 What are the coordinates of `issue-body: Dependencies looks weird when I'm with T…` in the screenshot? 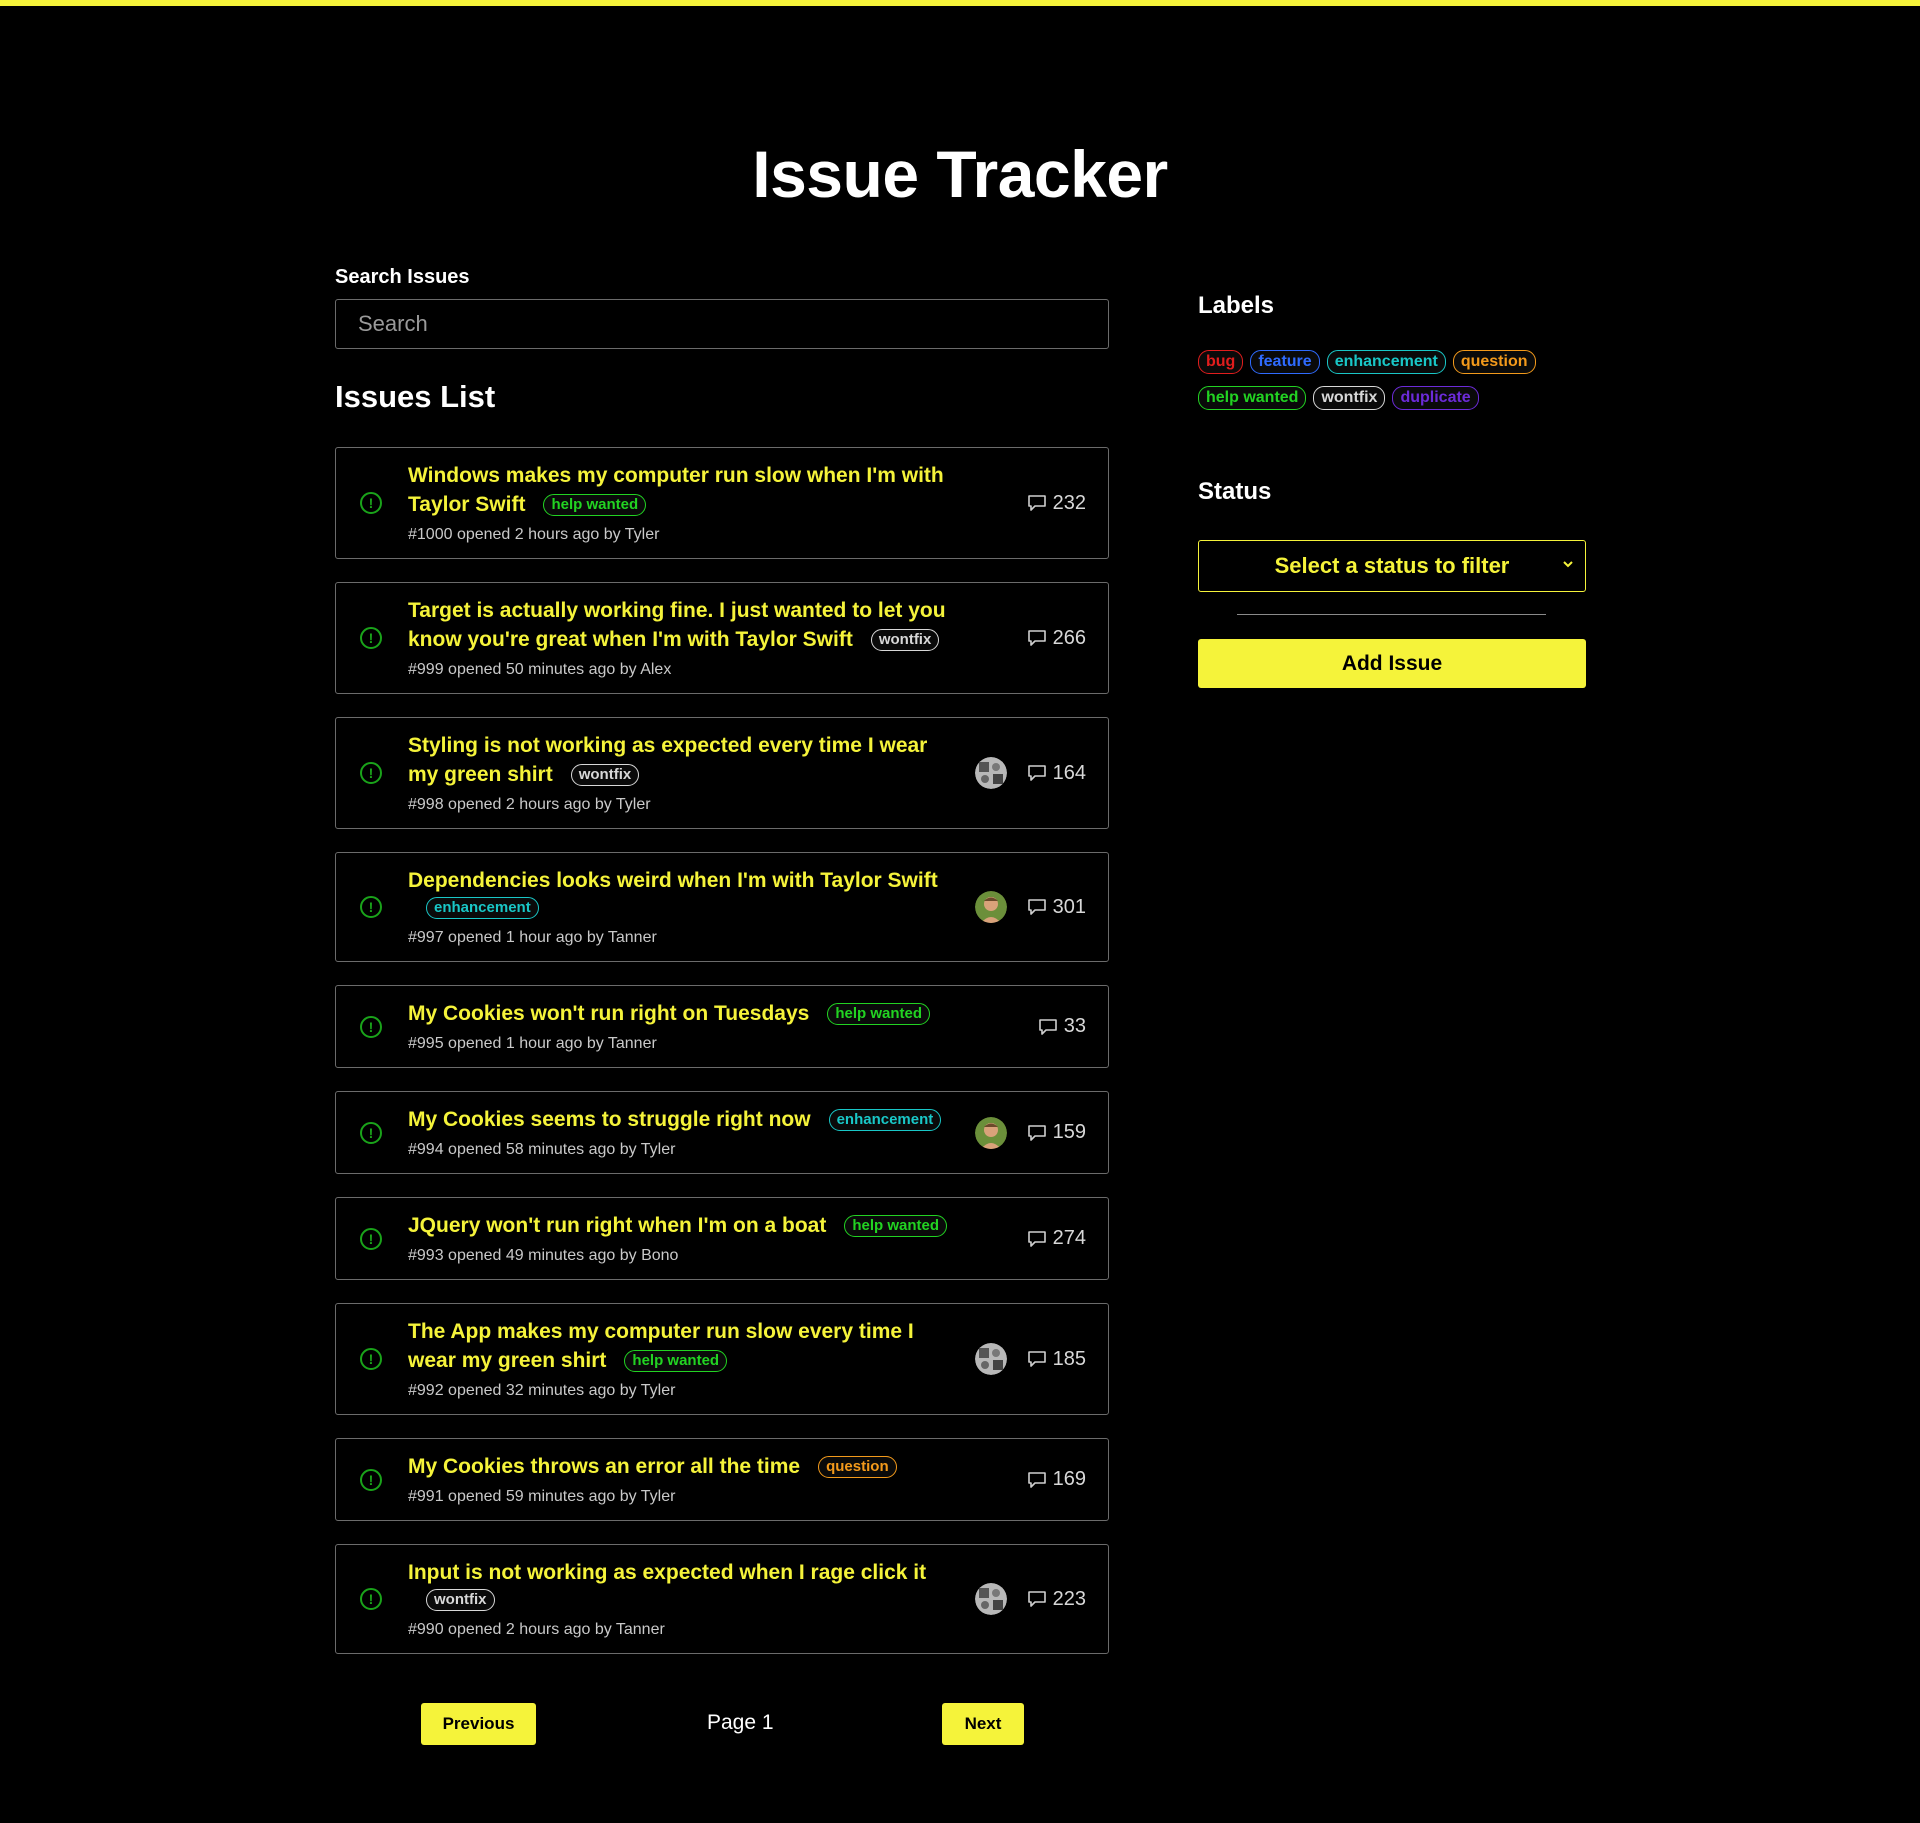 It's located at (691, 907).